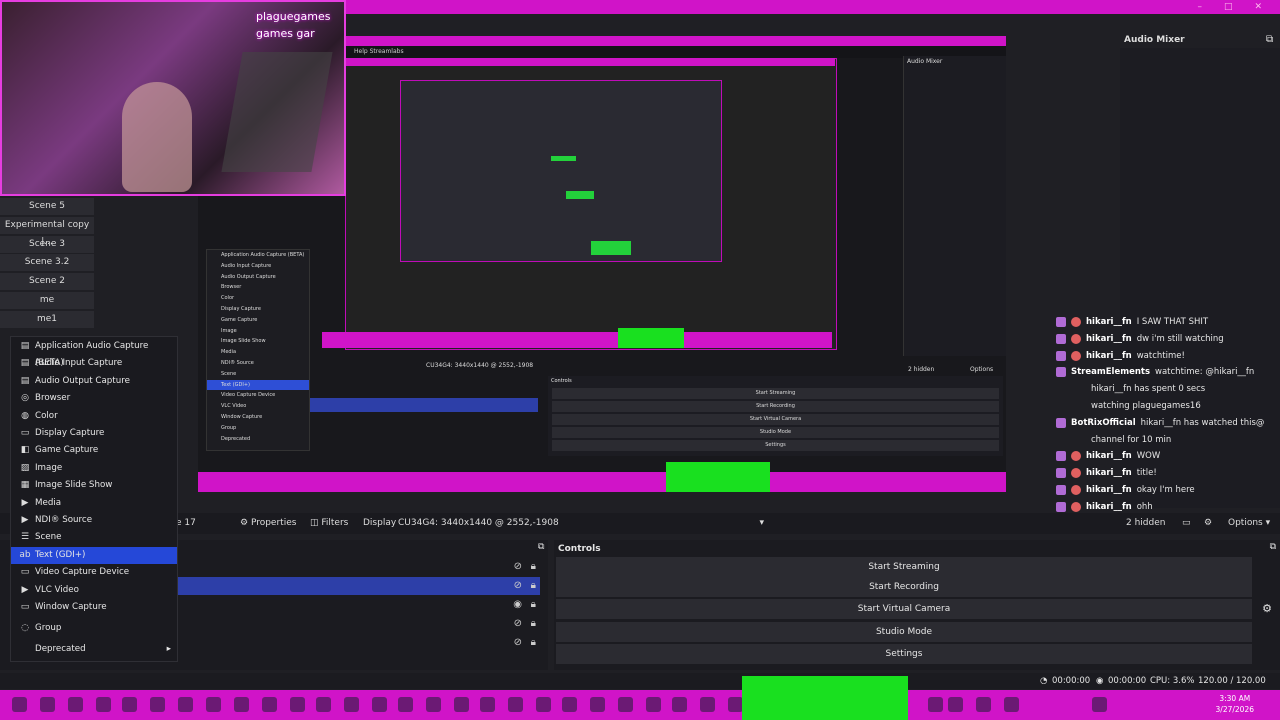 This screenshot has height=720, width=1280. What do you see at coordinates (904, 654) in the screenshot?
I see `settings-button: Settings` at bounding box center [904, 654].